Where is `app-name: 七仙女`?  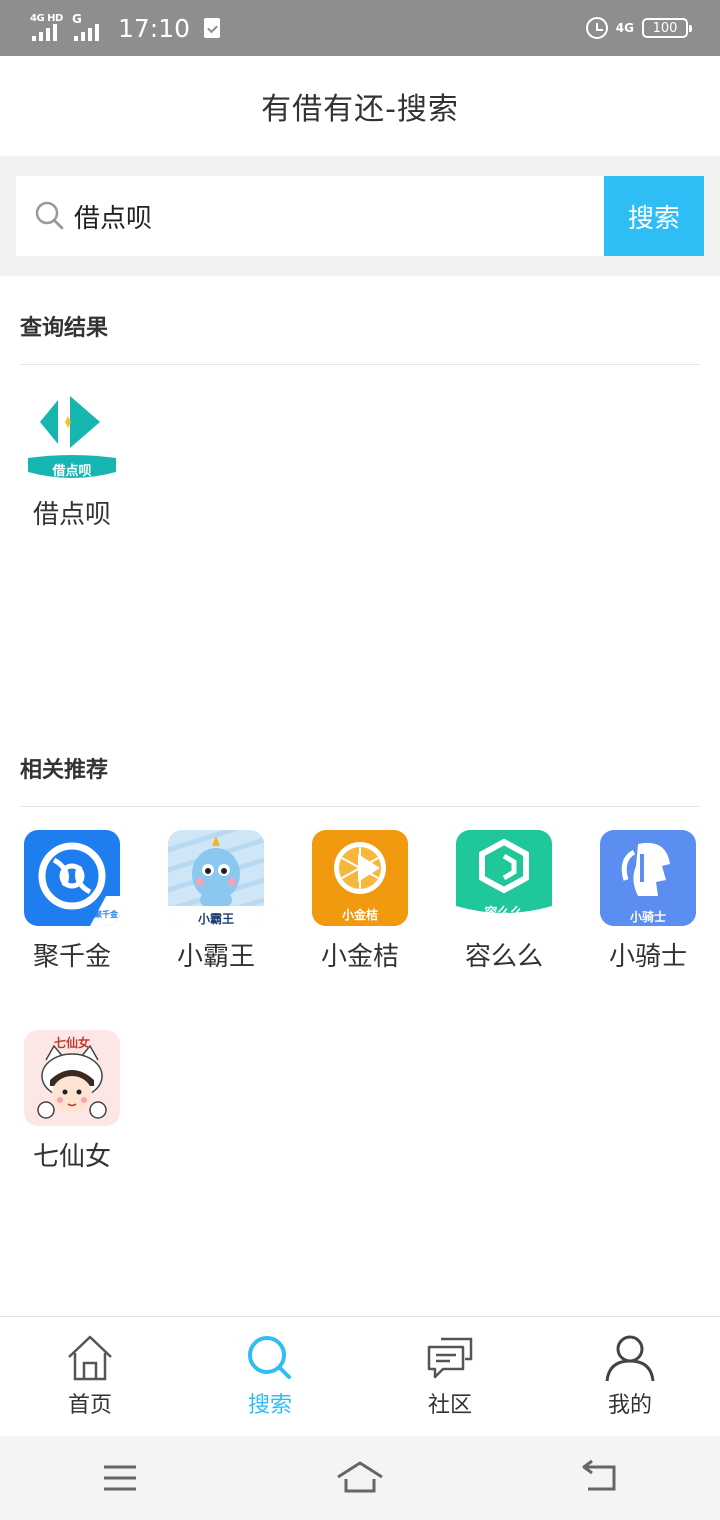 app-name: 七仙女 is located at coordinates (71, 1157).